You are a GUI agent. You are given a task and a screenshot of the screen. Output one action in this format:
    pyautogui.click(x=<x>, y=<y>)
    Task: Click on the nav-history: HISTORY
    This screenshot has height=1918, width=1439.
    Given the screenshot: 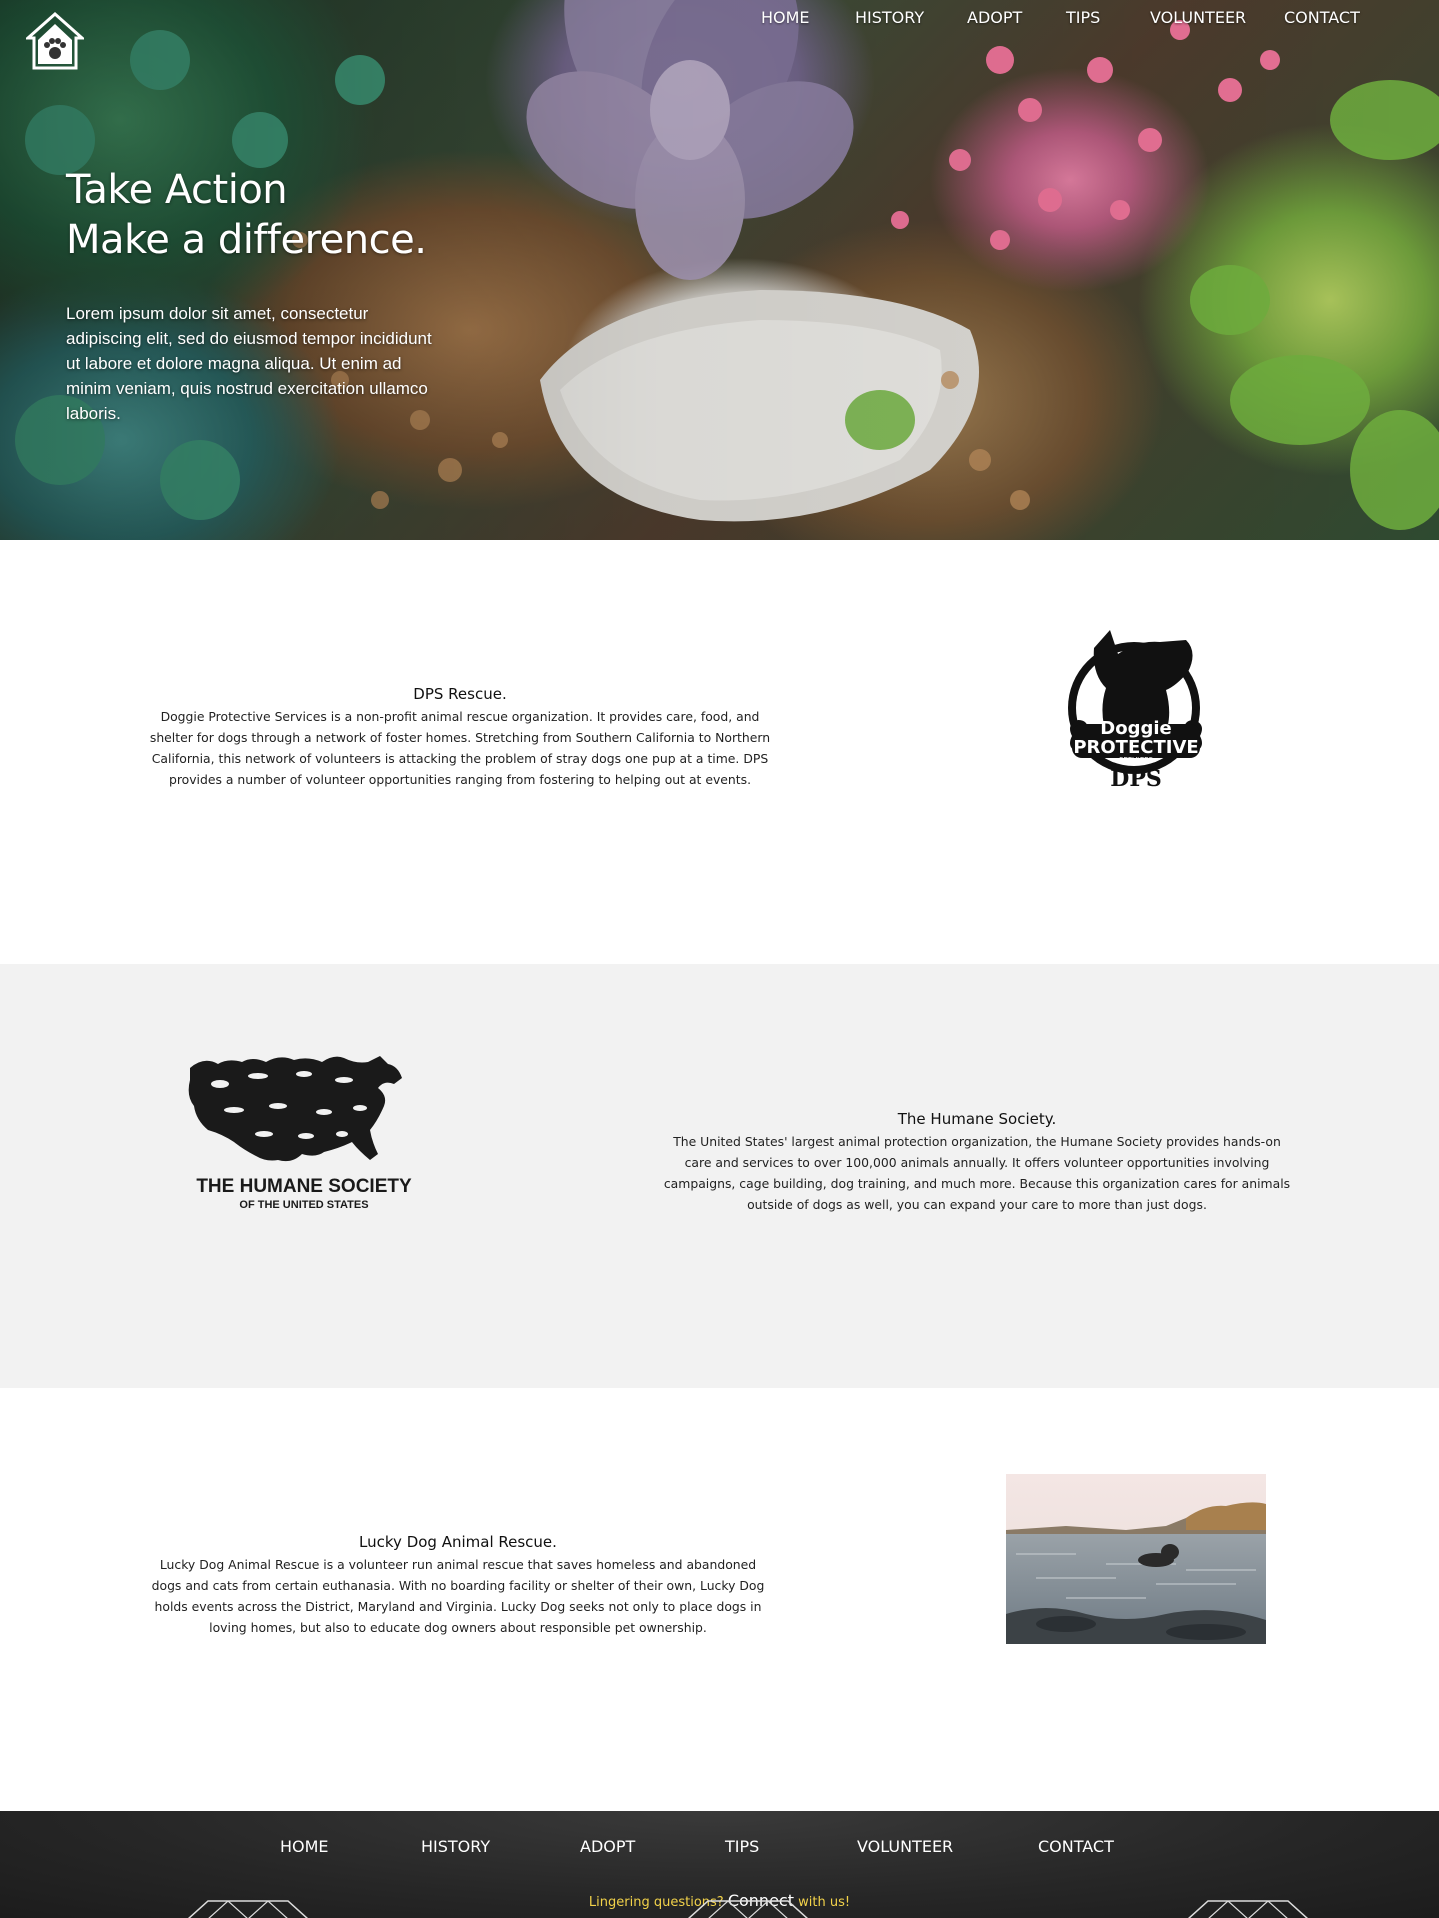 What is the action you would take?
    pyautogui.click(x=889, y=17)
    